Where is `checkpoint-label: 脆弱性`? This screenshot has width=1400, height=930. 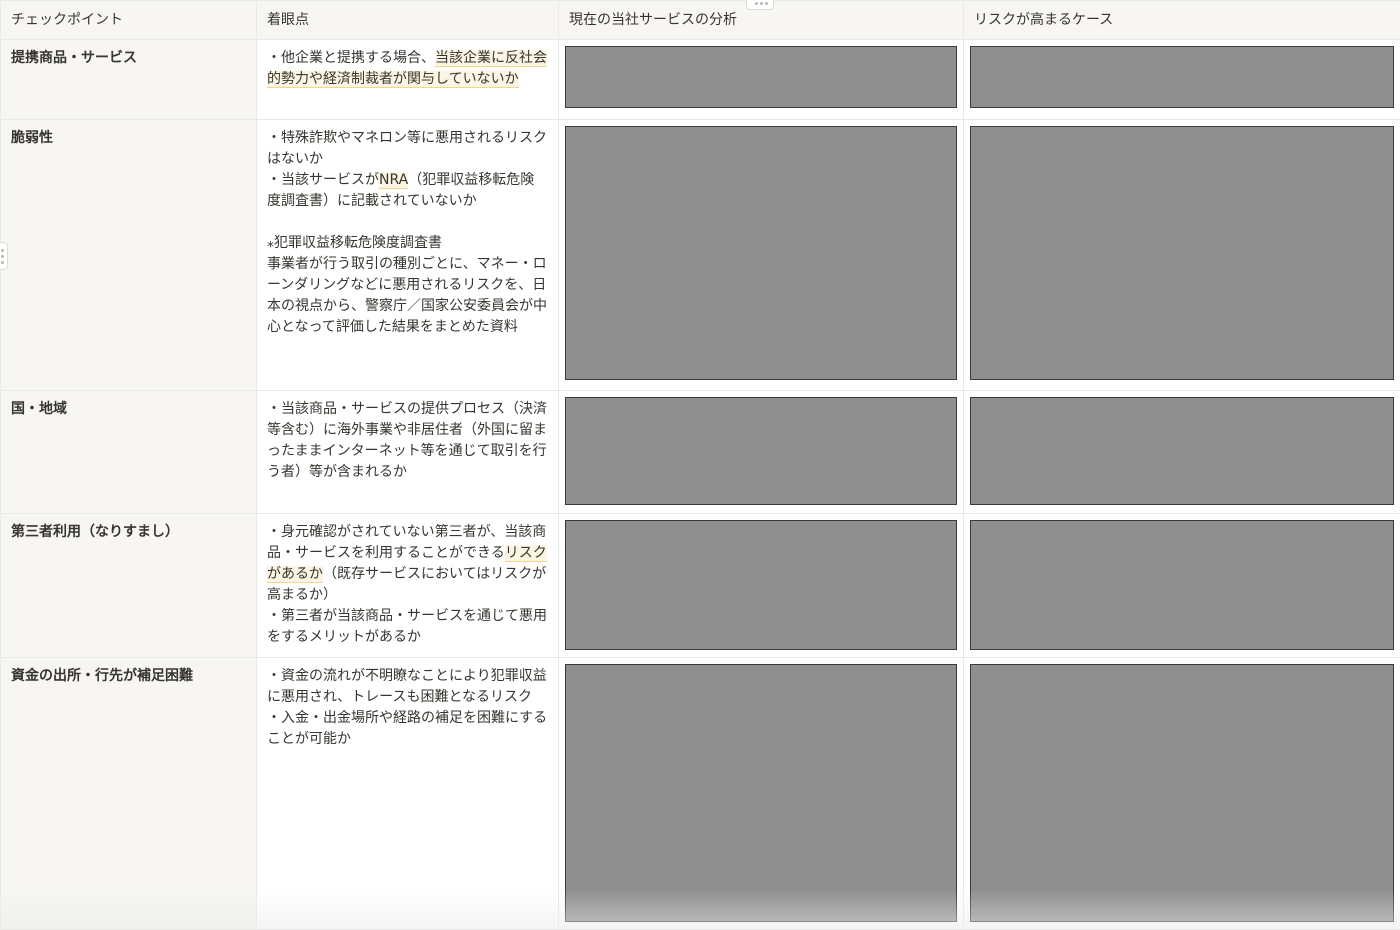
checkpoint-label: 脆弱性 is located at coordinates (128, 138).